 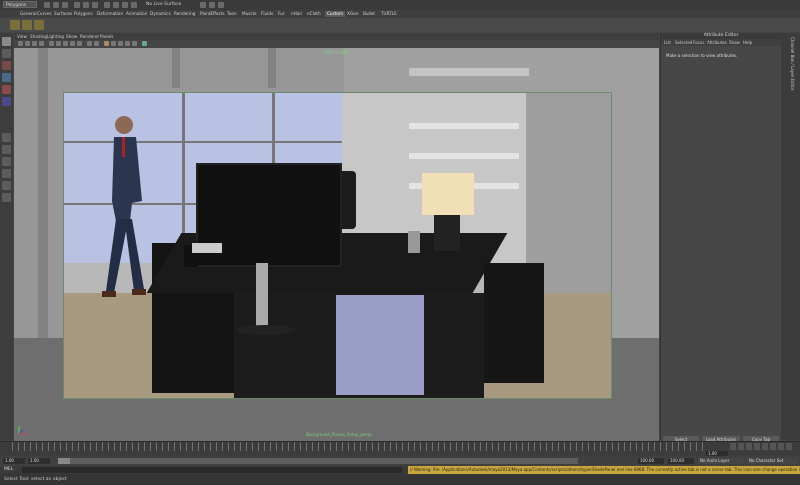 What do you see at coordinates (77, 5) in the screenshot?
I see `select-hierarchy-icon` at bounding box center [77, 5].